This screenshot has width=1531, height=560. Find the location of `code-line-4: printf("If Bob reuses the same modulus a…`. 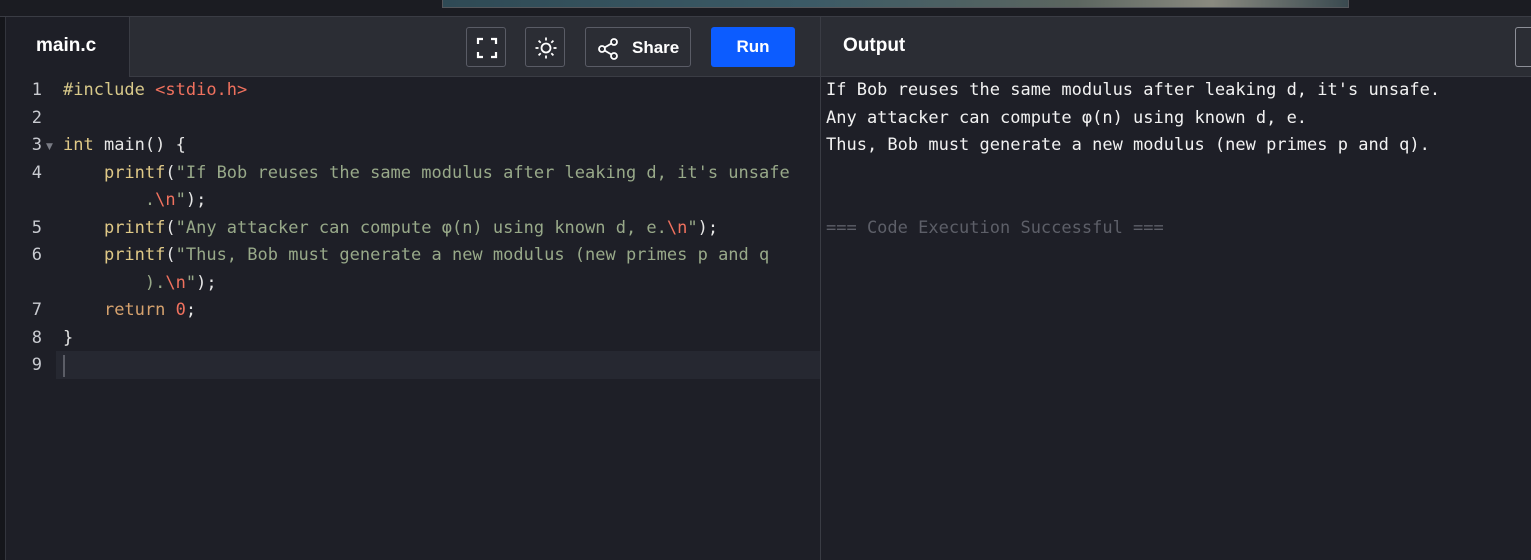

code-line-4: printf("If Bob reuses the same modulus a… is located at coordinates (426, 174).